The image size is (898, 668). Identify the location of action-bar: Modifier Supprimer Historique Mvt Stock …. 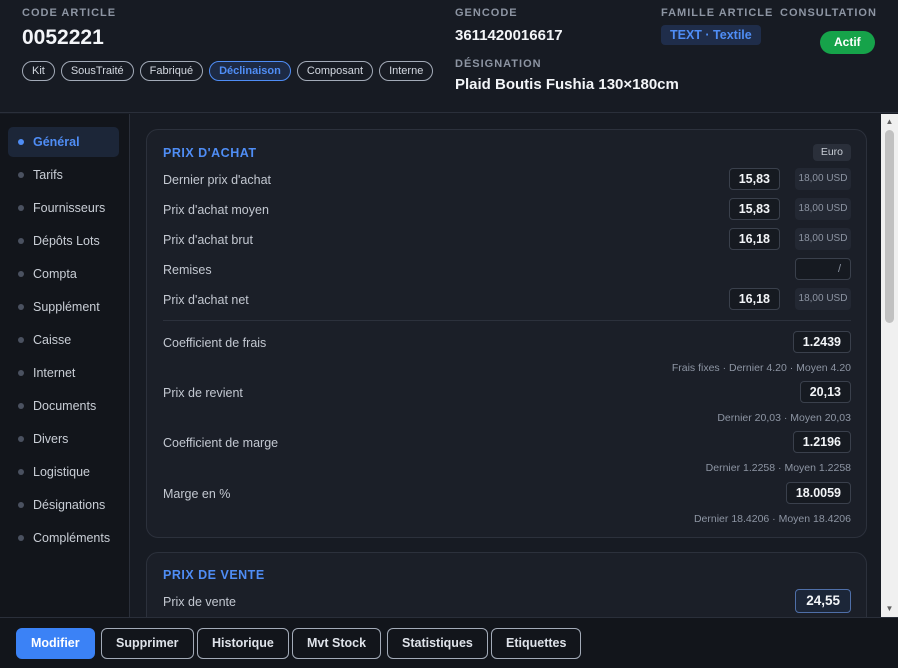
(449, 642).